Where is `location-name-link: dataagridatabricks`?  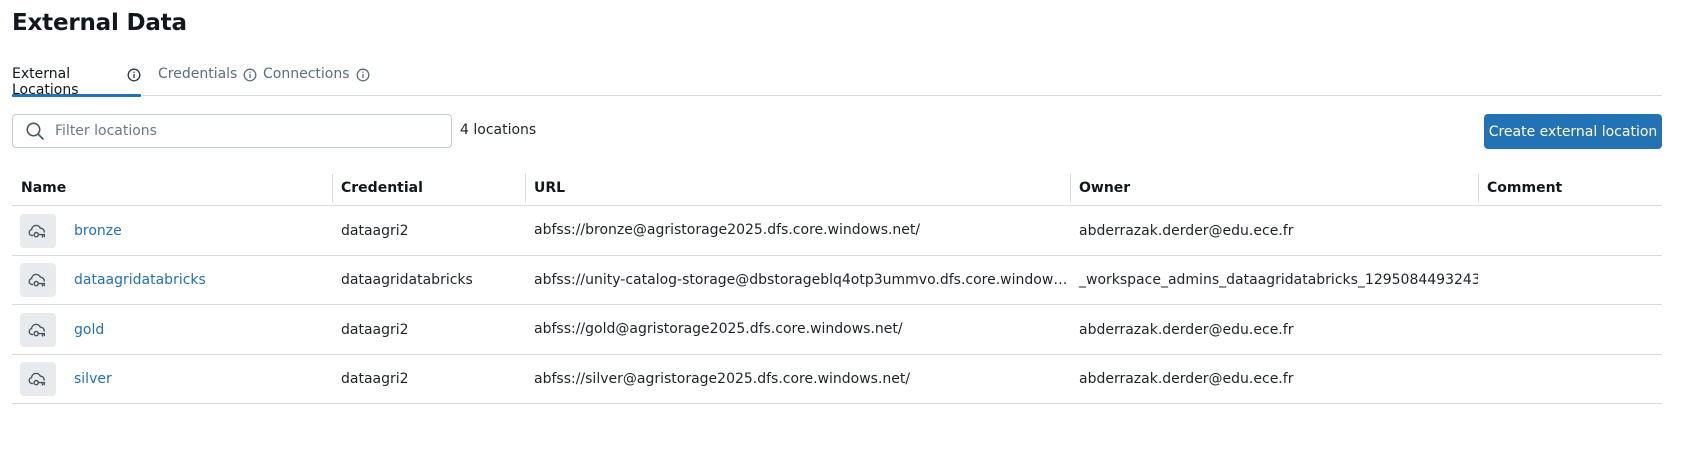 location-name-link: dataagridatabricks is located at coordinates (140, 280).